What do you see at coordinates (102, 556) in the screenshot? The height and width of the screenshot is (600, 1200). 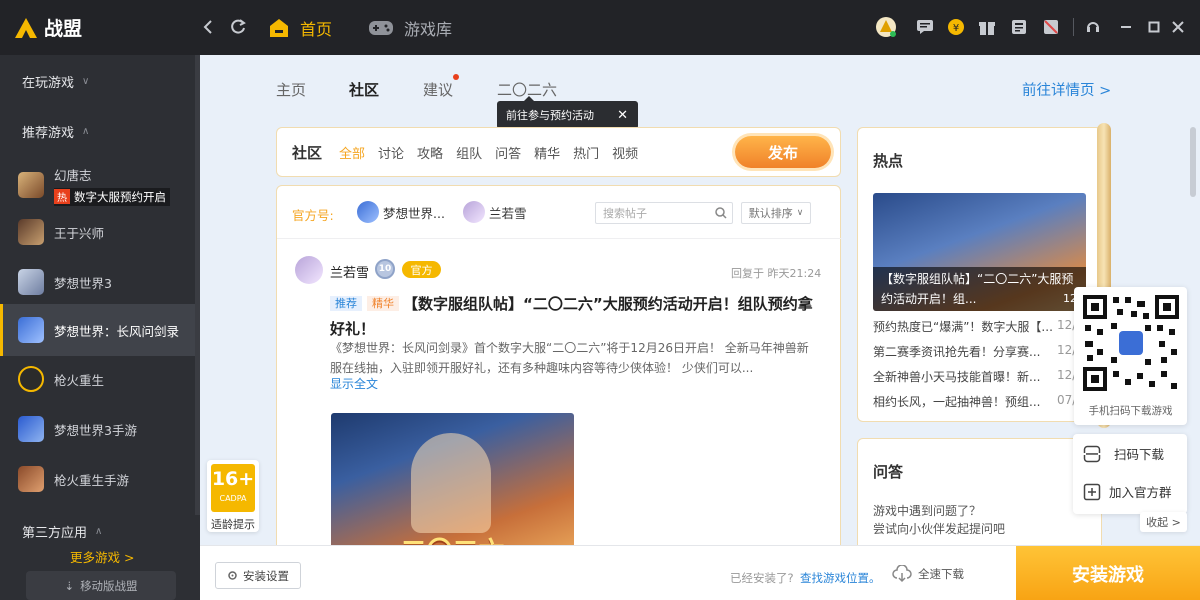 I see `more-games-link: 更多游戏 >` at bounding box center [102, 556].